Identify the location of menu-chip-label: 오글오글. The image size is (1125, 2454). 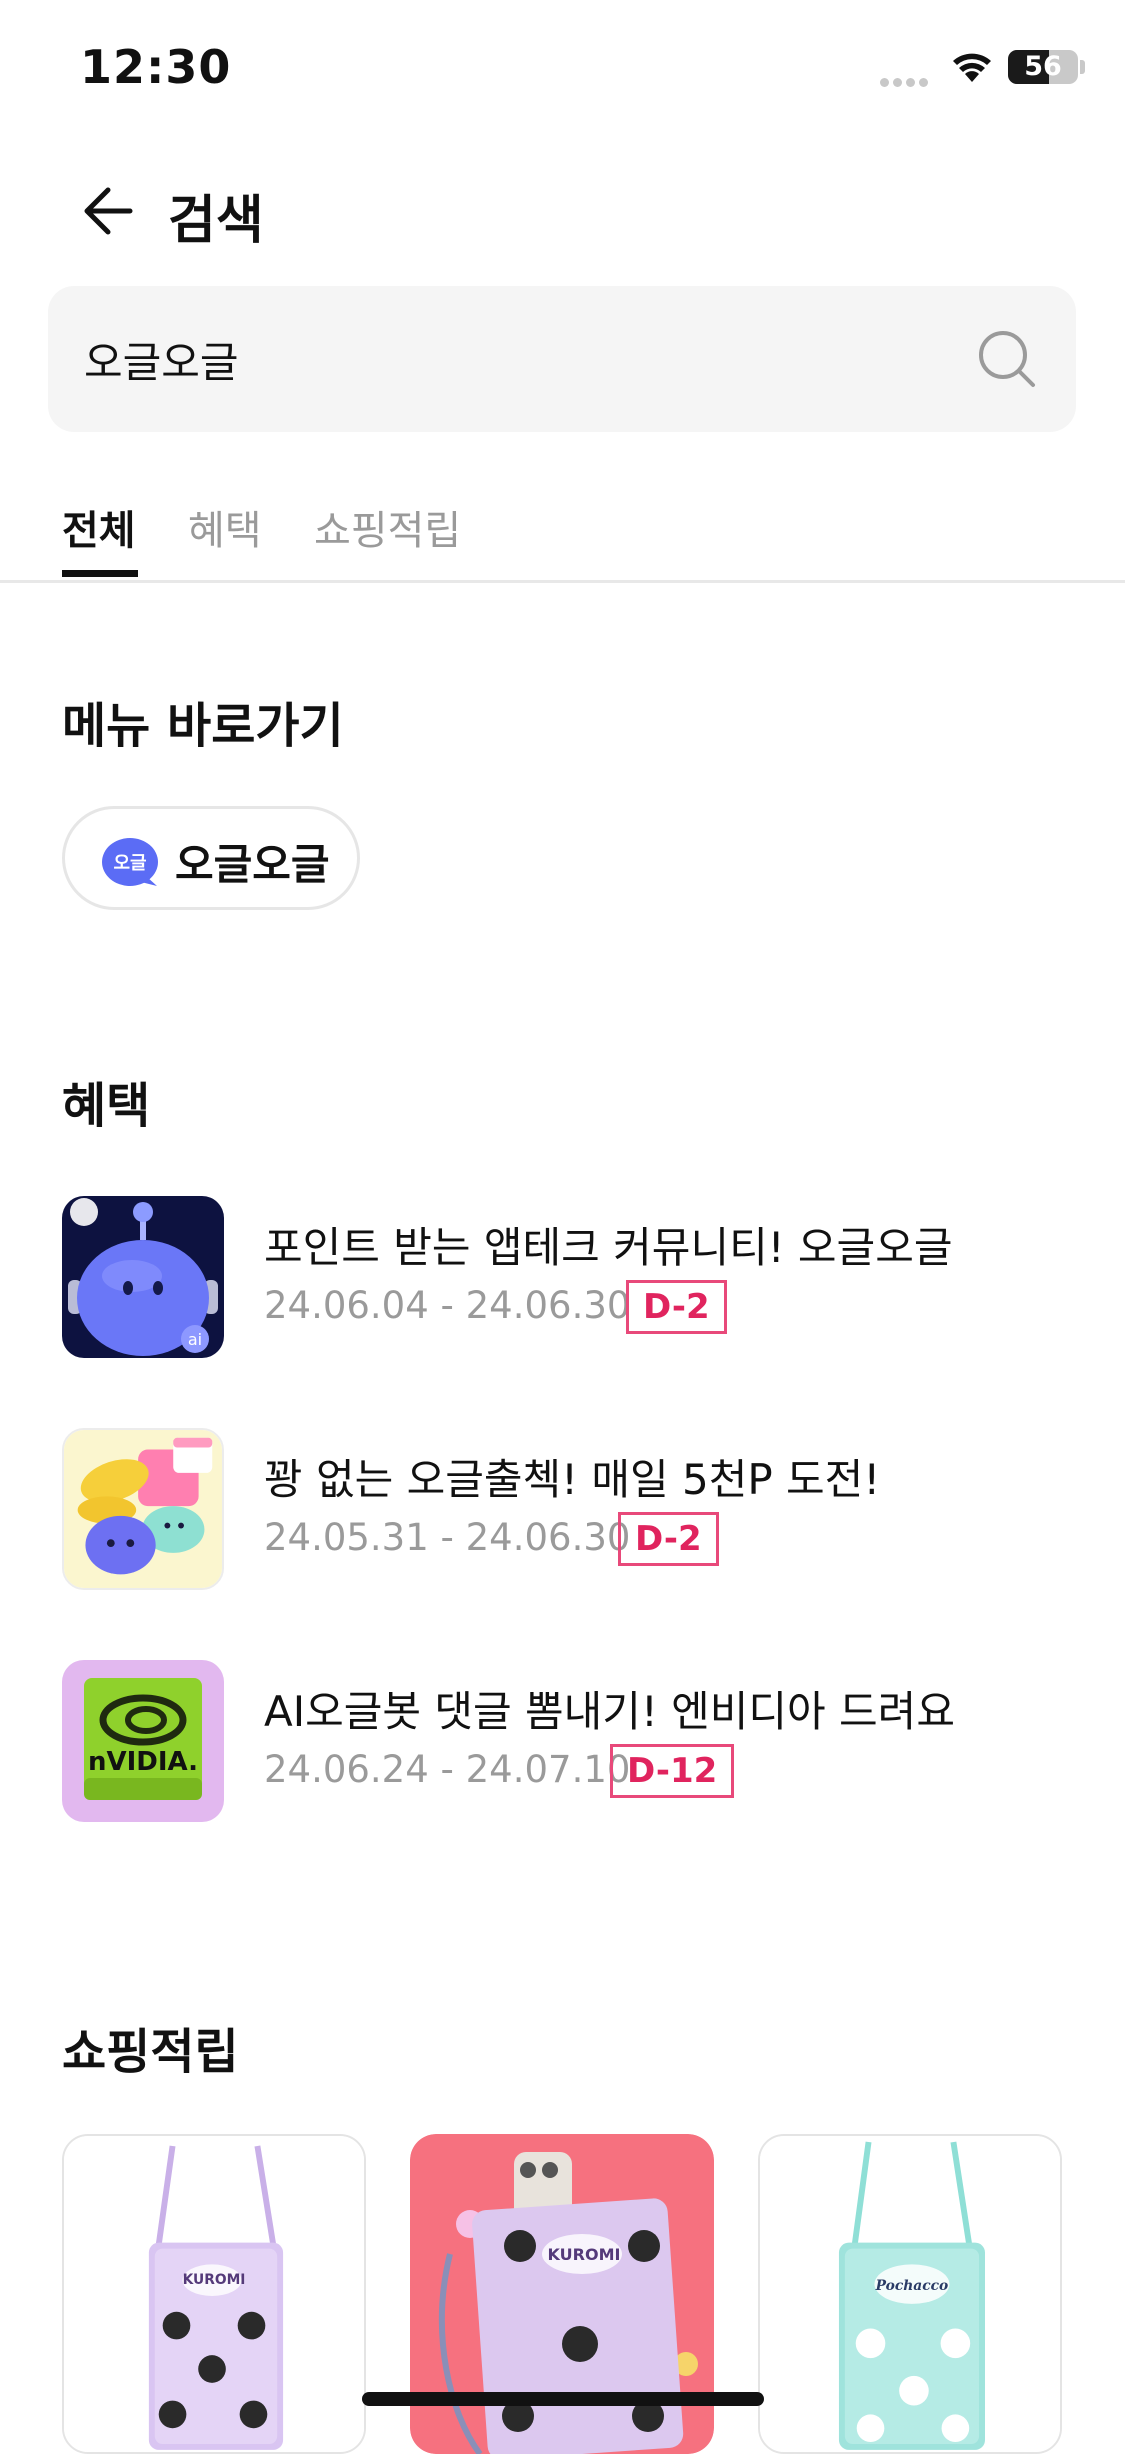
(252, 864).